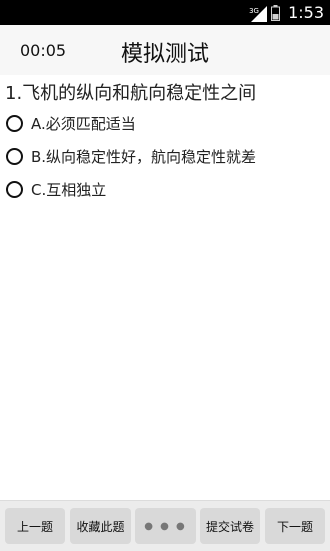 The height and width of the screenshot is (551, 330). I want to click on status-icons: 3G 1:53, so click(286, 12).